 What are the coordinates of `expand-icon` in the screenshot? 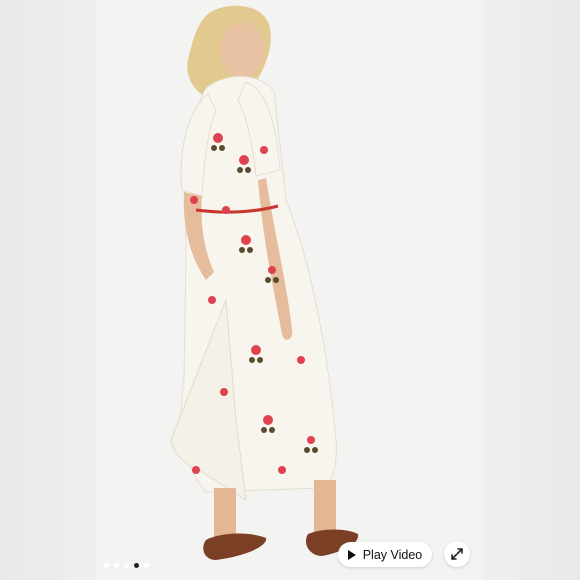 It's located at (457, 554).